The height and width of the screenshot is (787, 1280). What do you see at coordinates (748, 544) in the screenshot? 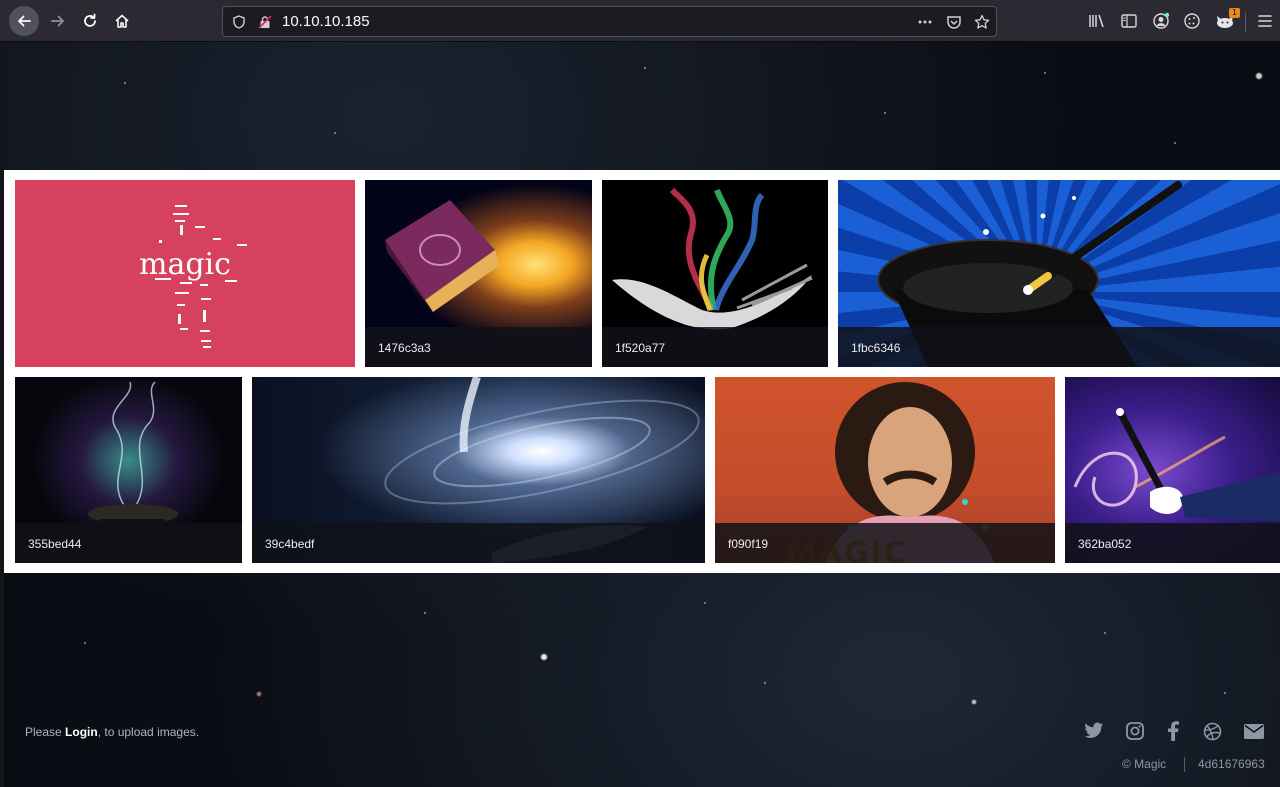
I see `image-caption: f090f19` at bounding box center [748, 544].